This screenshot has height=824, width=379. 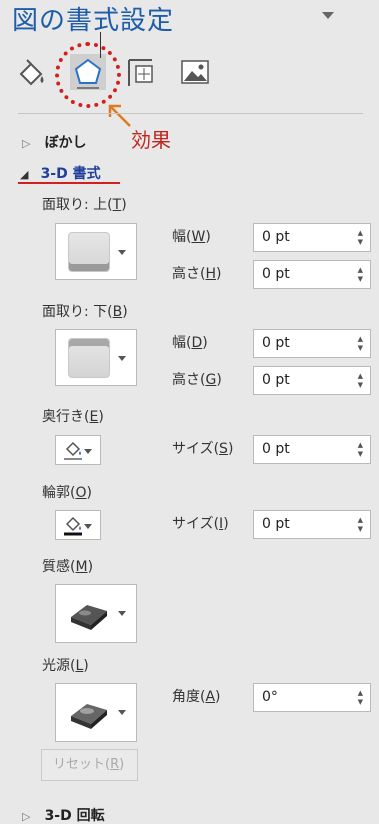 I want to click on contour-size-spinner: 0 pt ▲ ▼, so click(x=312, y=524).